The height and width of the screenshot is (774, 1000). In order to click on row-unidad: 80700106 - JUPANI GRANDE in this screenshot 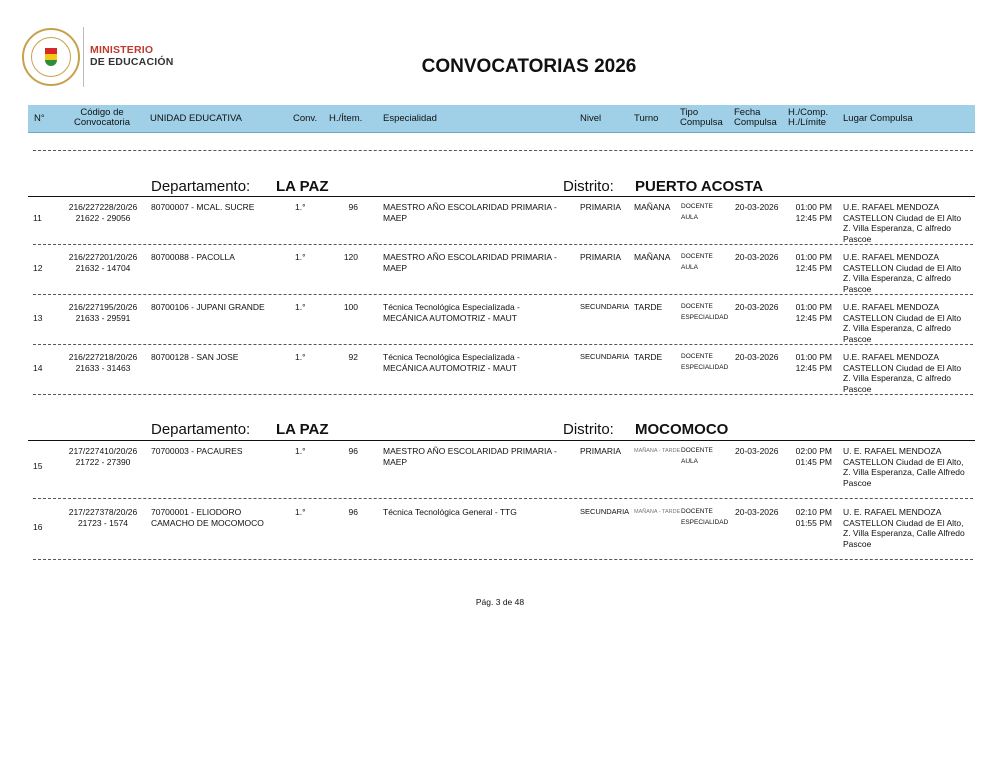, I will do `click(208, 307)`.